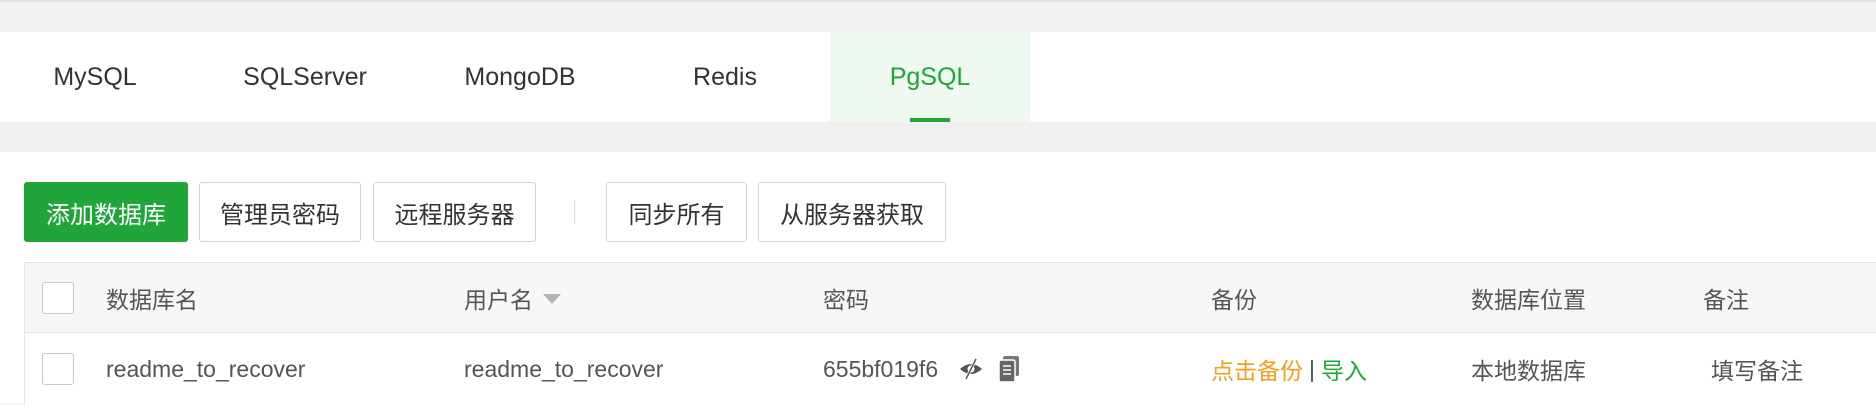 The image size is (1876, 405). I want to click on tab-label: MySQL, so click(95, 76).